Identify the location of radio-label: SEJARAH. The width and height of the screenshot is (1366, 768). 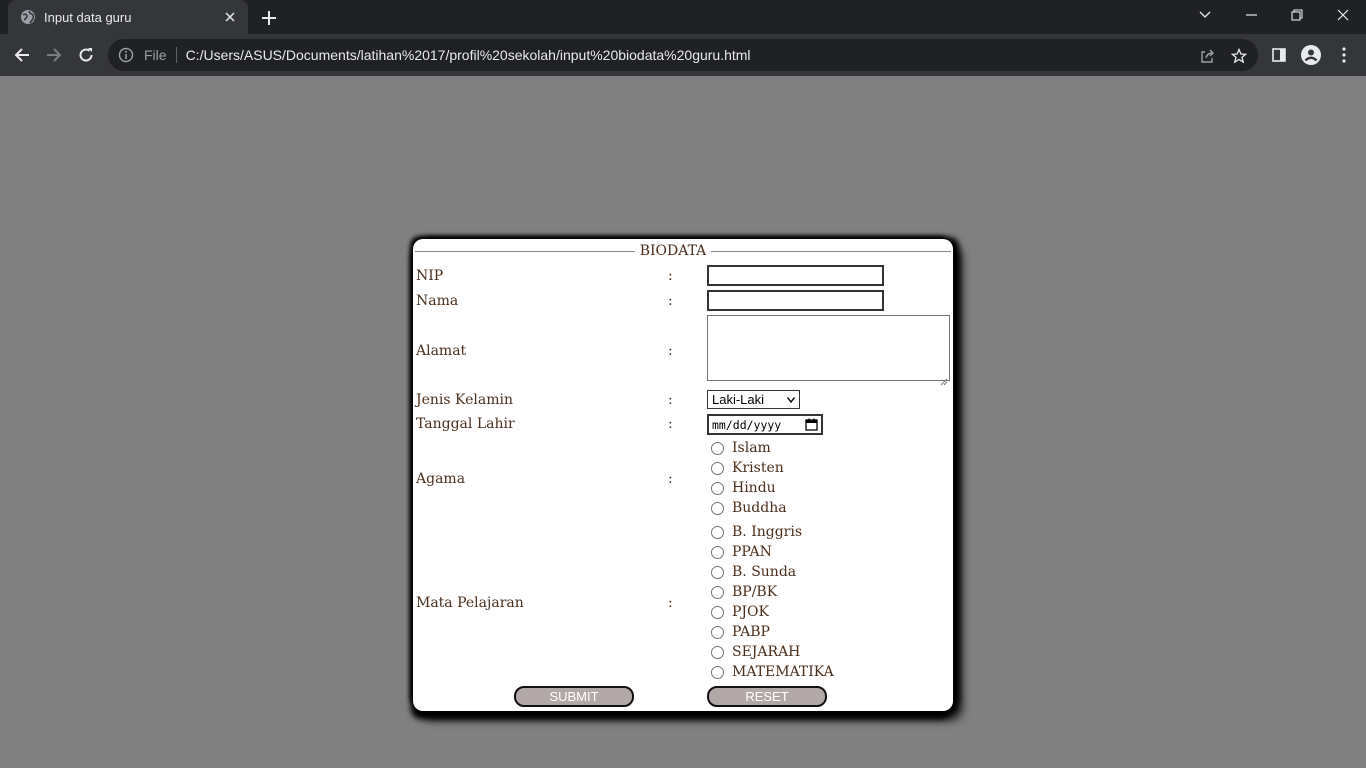
(766, 652).